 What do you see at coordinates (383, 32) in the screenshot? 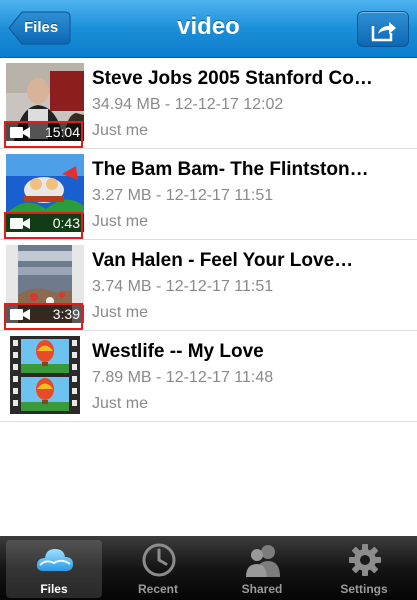
I see `share-icon` at bounding box center [383, 32].